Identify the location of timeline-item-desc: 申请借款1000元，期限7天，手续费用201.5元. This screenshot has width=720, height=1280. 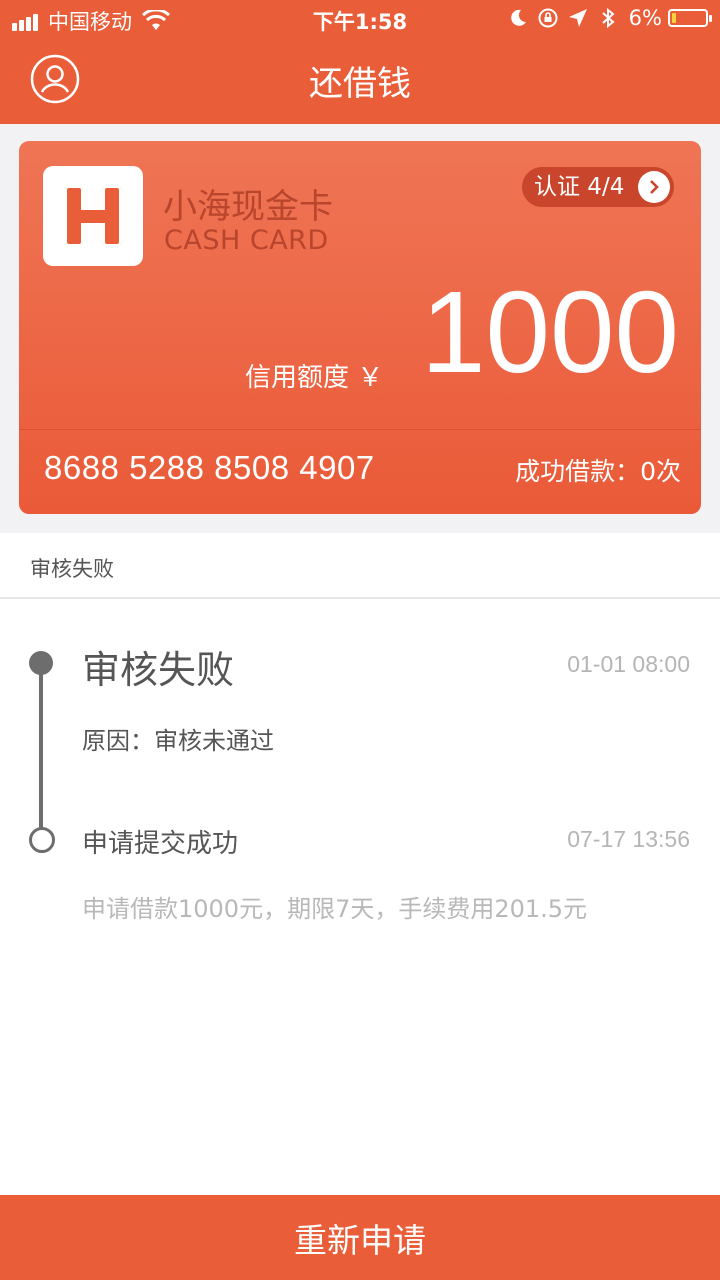
(335, 909).